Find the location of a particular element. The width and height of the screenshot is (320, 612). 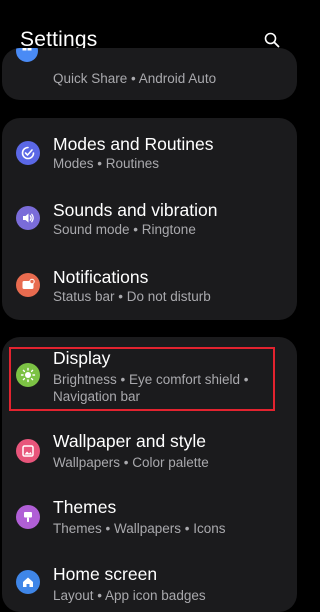

settings-item-subtitle: Wallpapers • Color palette is located at coordinates (131, 462).